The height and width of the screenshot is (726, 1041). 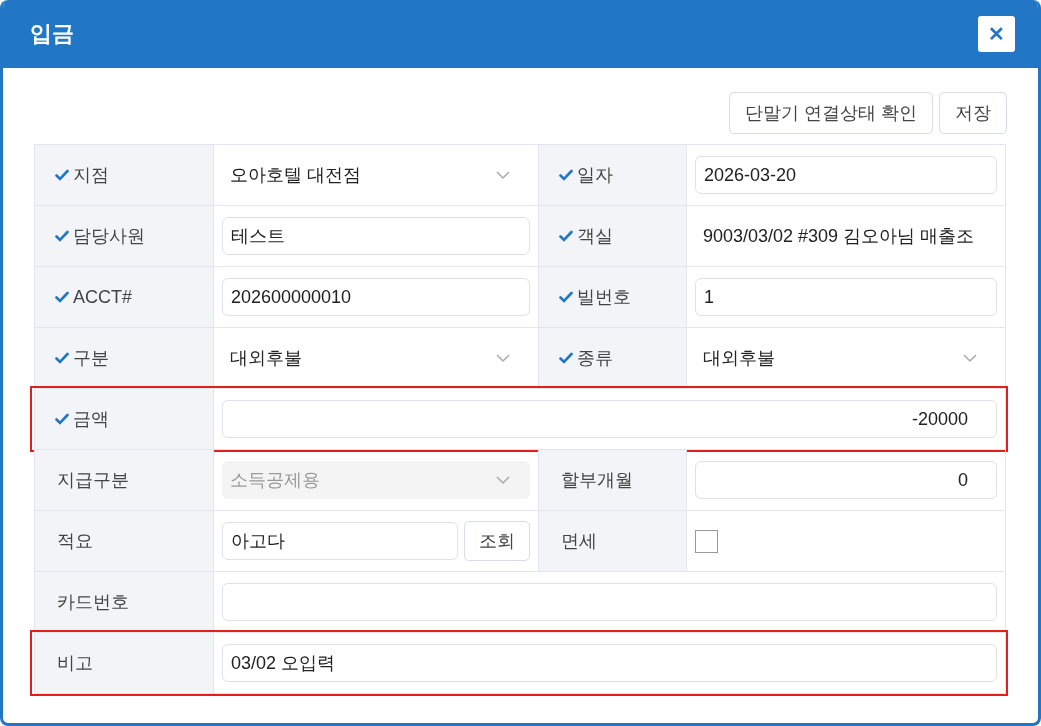 I want to click on number-field: 0, so click(x=846, y=480).